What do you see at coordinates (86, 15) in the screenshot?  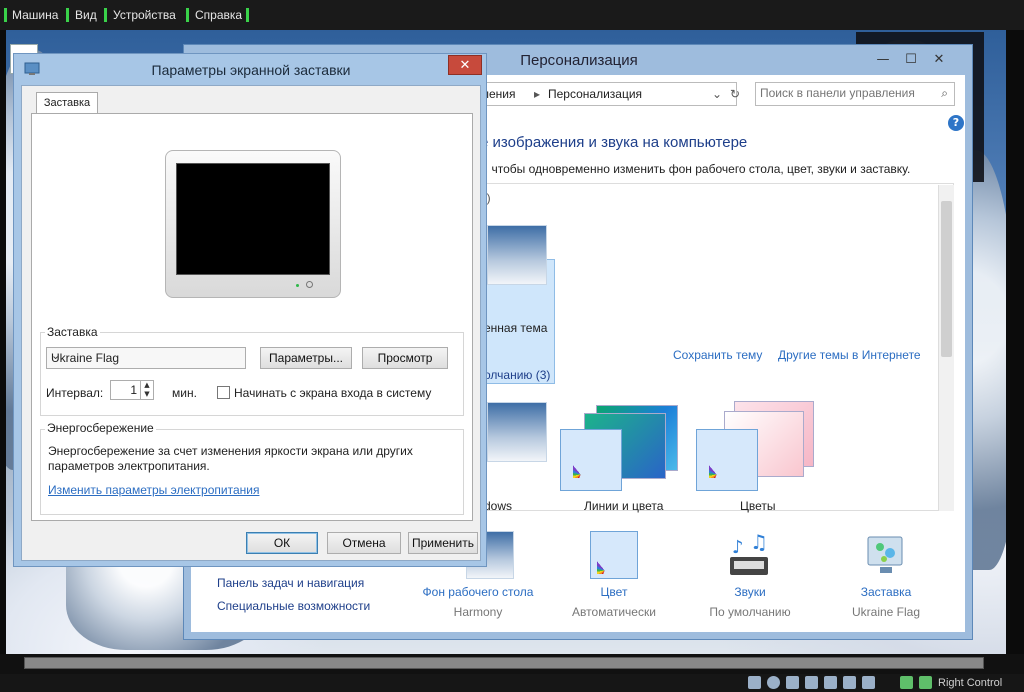 I see `menu-view: Вид` at bounding box center [86, 15].